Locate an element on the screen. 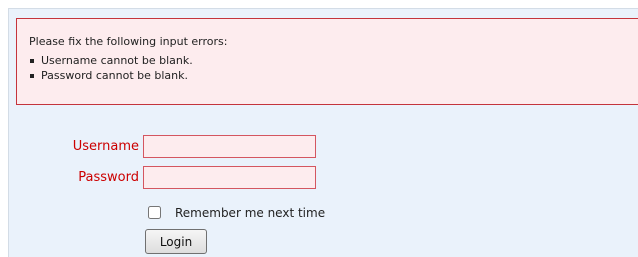  remember-me-checkbox is located at coordinates (154, 212).